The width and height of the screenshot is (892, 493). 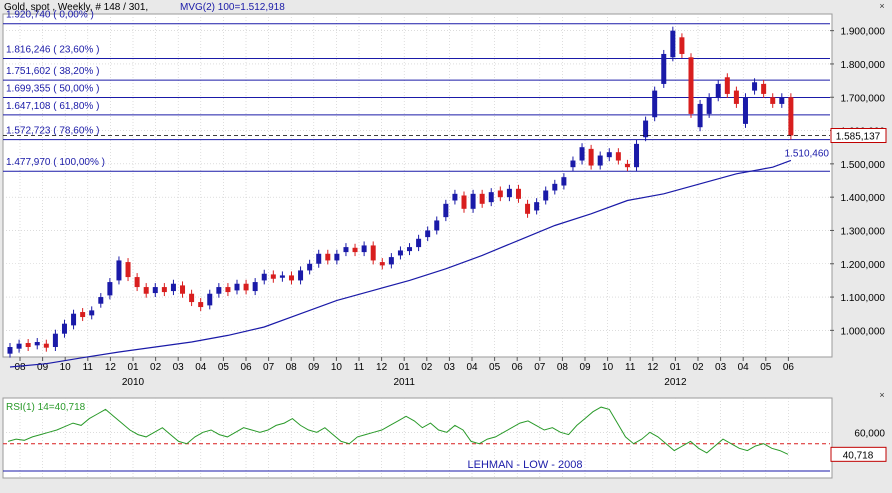 What do you see at coordinates (807, 153) in the screenshot?
I see `moving-average-value-label: 1.510,460` at bounding box center [807, 153].